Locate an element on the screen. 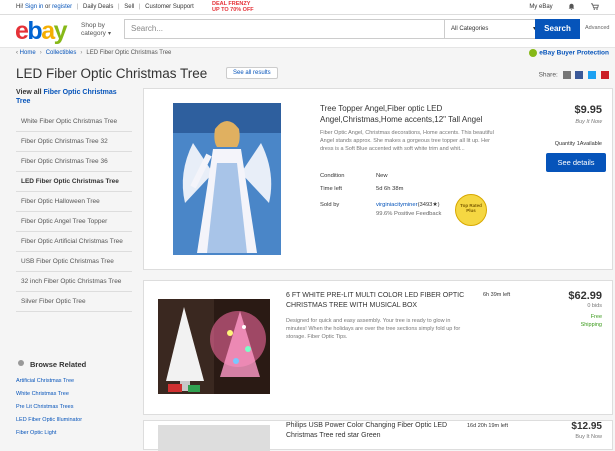 The width and height of the screenshot is (615, 451). deal-frenzy-promo: DEAL FRENZY UP TO 70% OFF is located at coordinates (233, 7).